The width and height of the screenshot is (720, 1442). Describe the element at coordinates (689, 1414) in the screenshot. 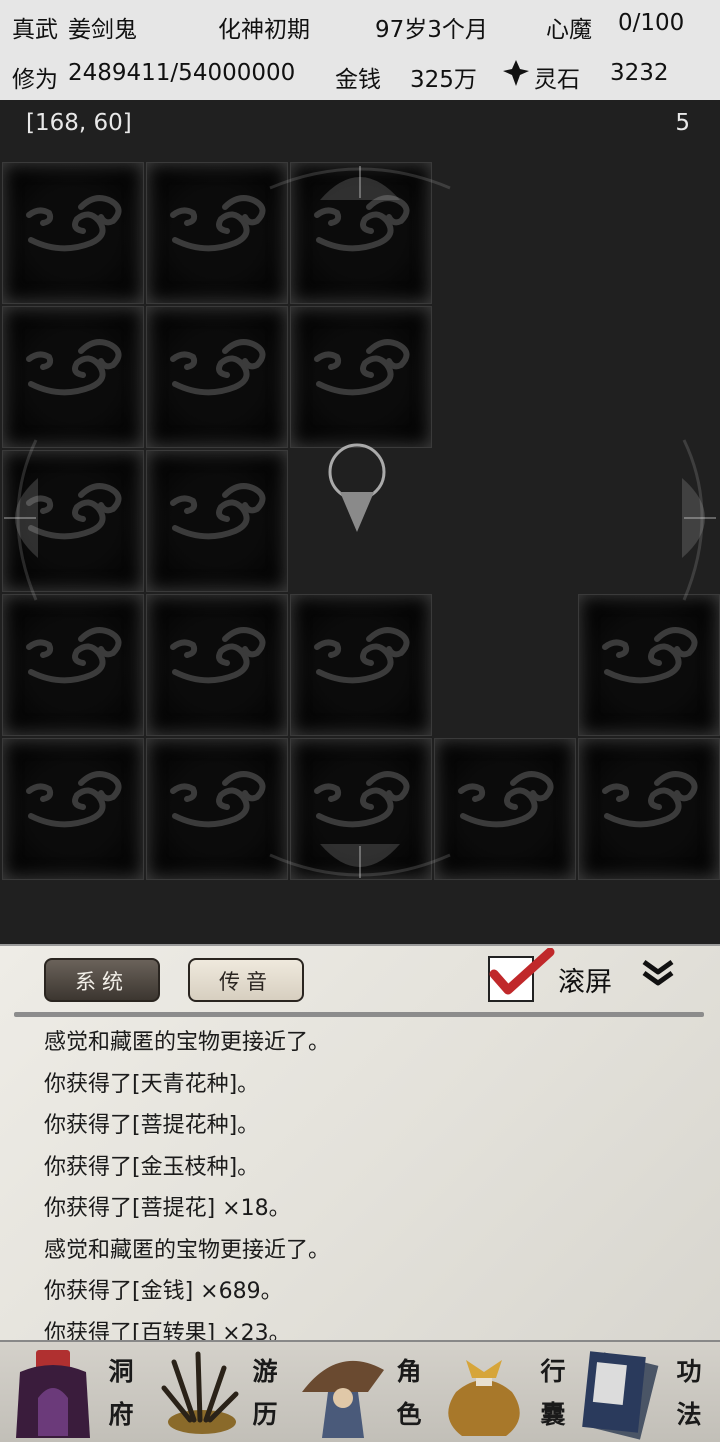

I see `nav-technique-label-2: 法` at that location.